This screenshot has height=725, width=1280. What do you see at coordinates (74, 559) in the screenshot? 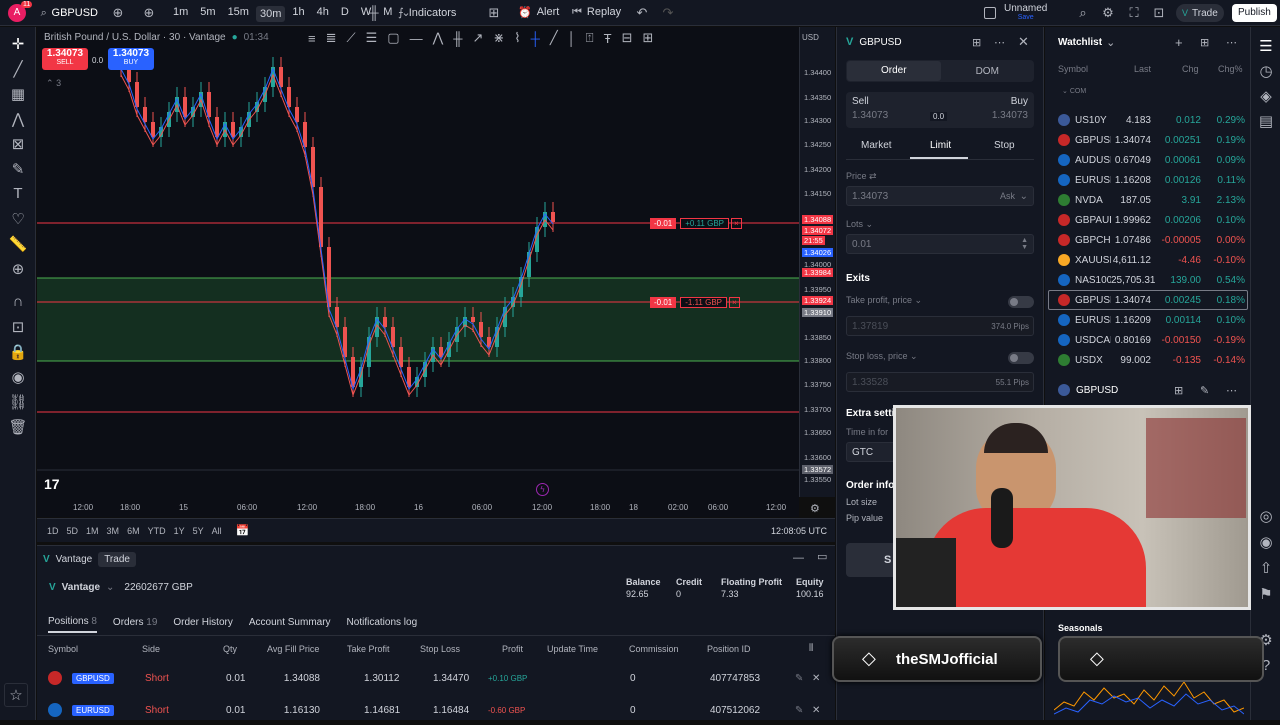
I see `broker-tab: Vantage` at bounding box center [74, 559].